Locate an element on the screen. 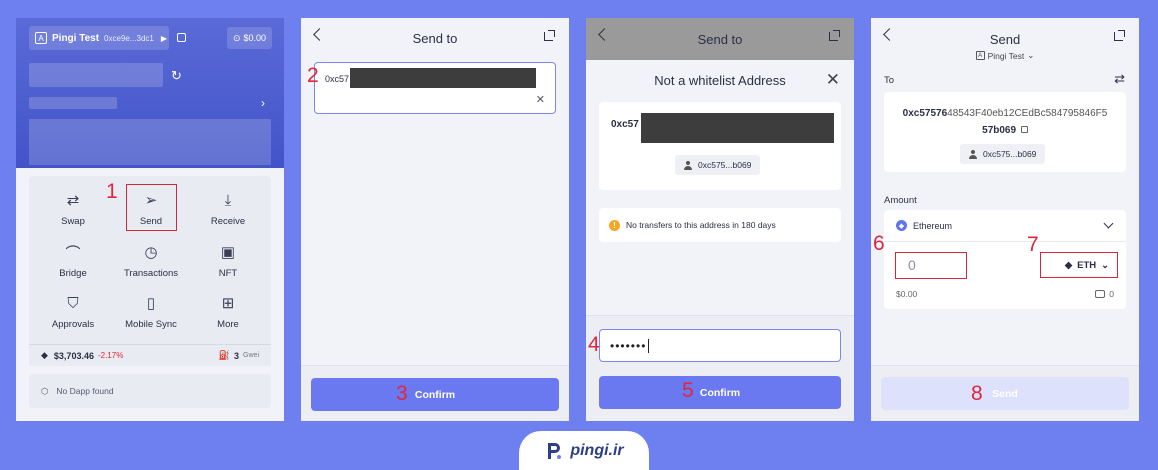 This screenshot has height=470, width=1158. to-label: To is located at coordinates (889, 80).